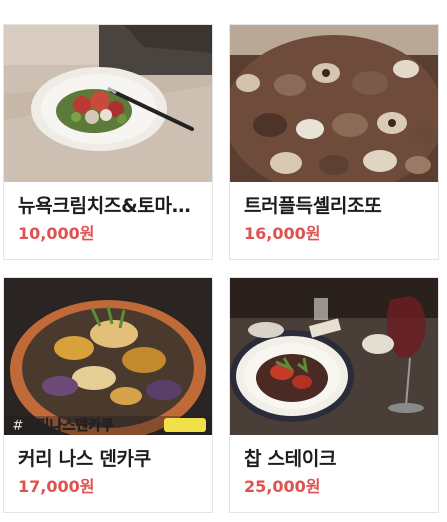 This screenshot has height=522, width=447. What do you see at coordinates (109, 206) in the screenshot?
I see `menu-item-name: 뉴욕크림치즈&토마토샐러드` at bounding box center [109, 206].